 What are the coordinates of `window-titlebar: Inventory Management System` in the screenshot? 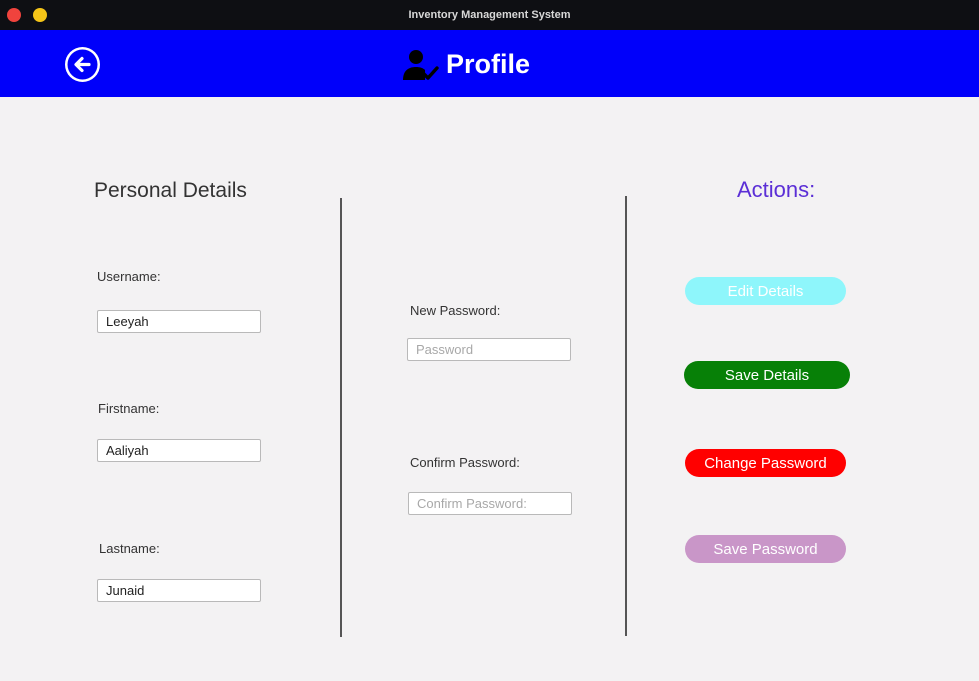 It's located at (489, 15).